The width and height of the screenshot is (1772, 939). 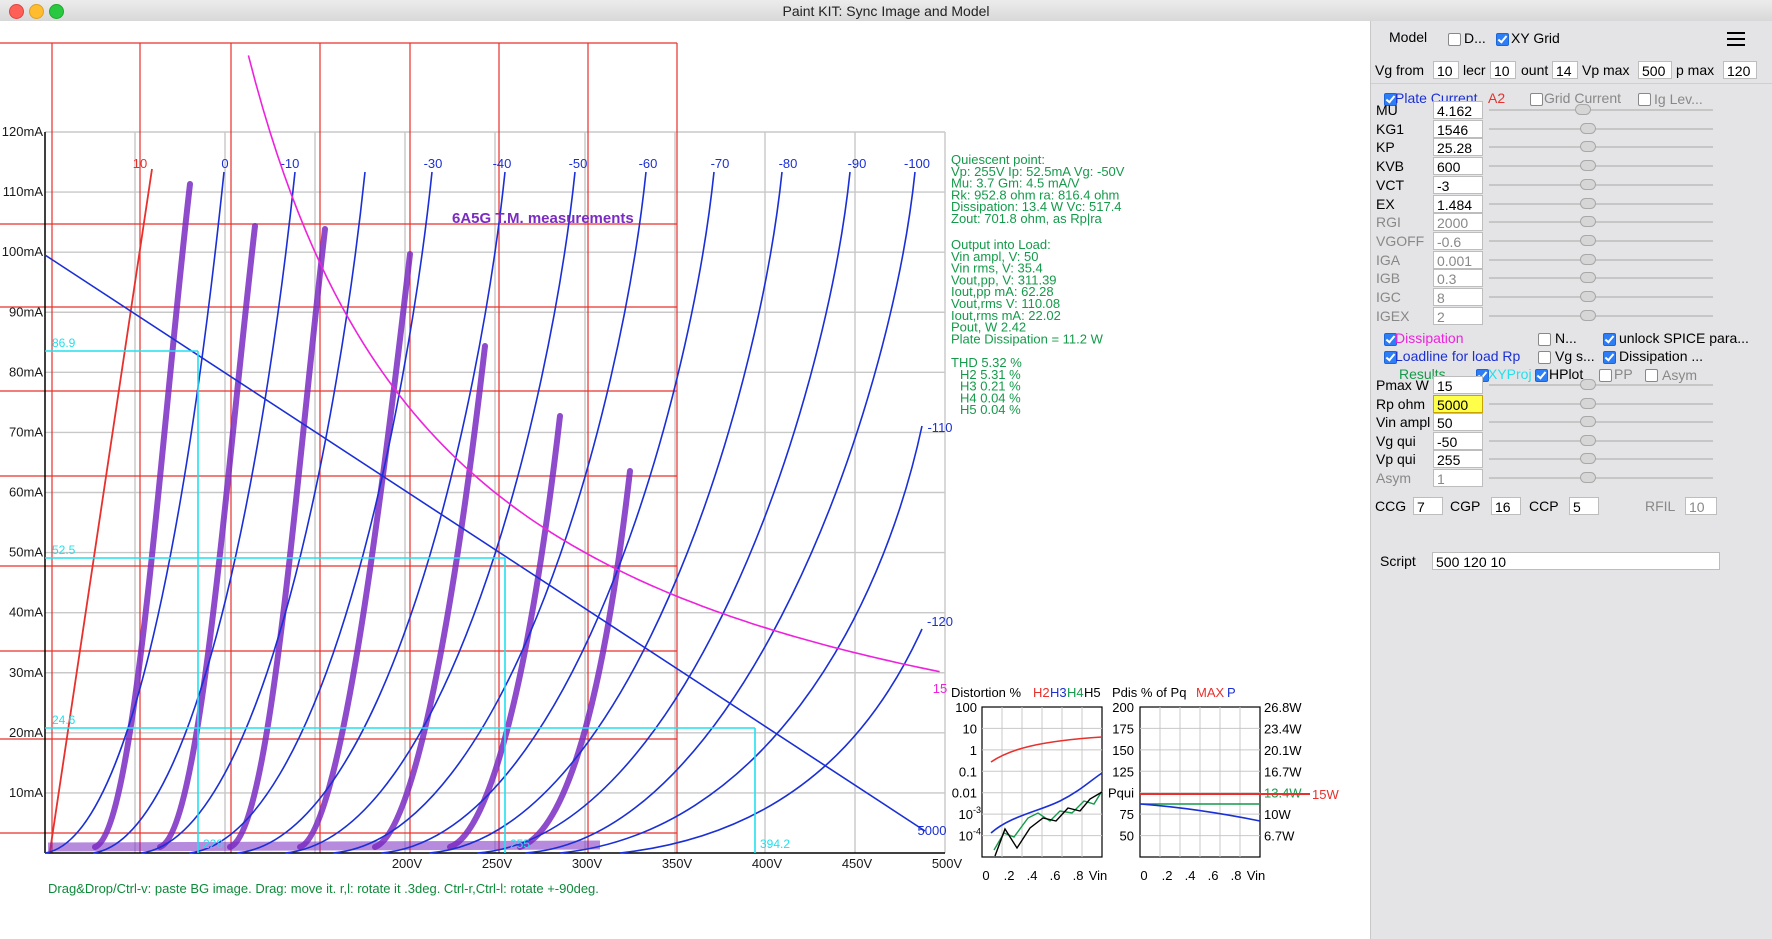 What do you see at coordinates (1454, 39) in the screenshot?
I see `d-checkbox` at bounding box center [1454, 39].